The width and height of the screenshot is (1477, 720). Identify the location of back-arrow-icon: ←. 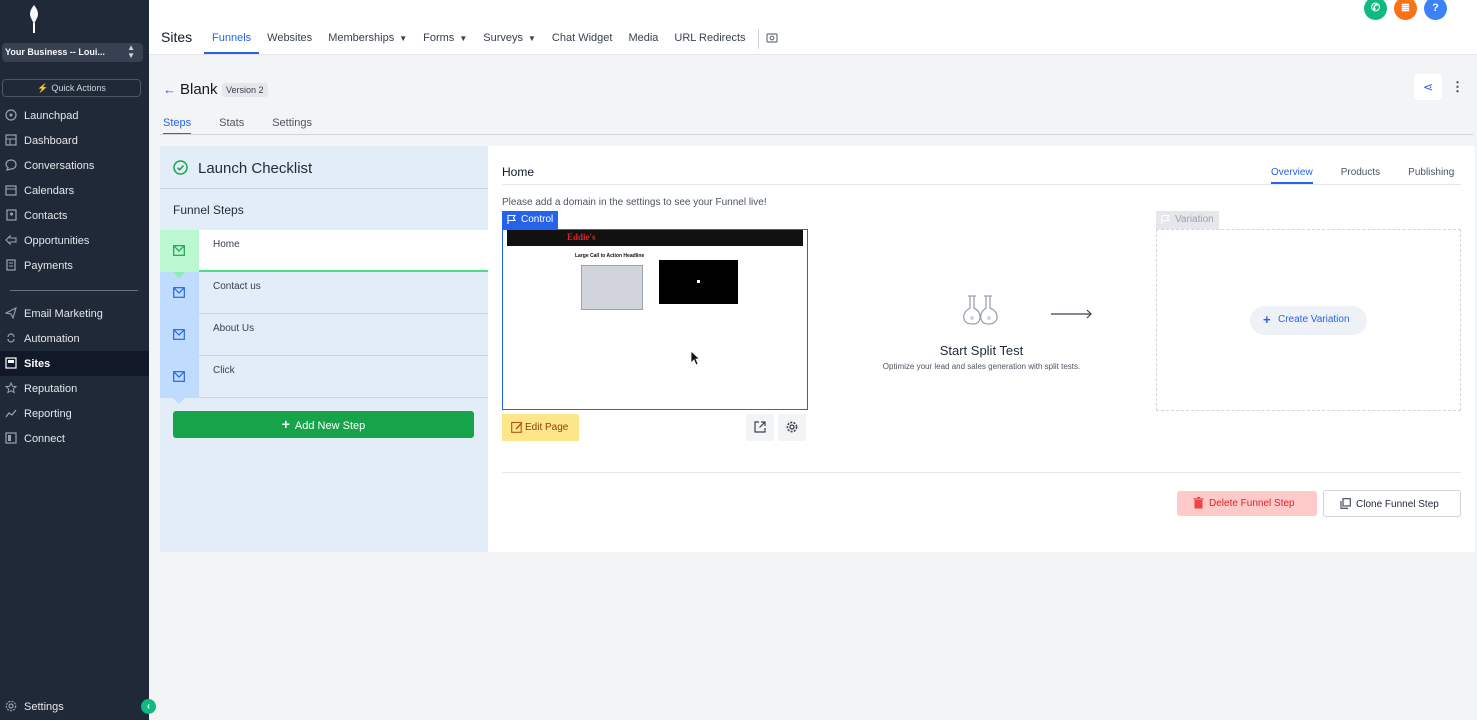
(169, 89).